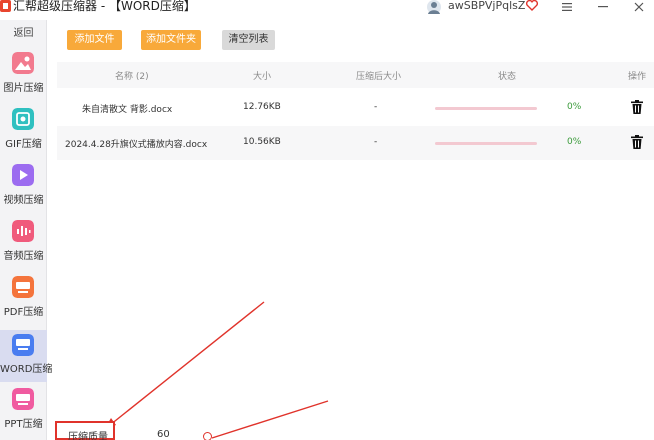 The image size is (654, 440). What do you see at coordinates (171, 40) in the screenshot?
I see `add-folder-button: 添加文件夹` at bounding box center [171, 40].